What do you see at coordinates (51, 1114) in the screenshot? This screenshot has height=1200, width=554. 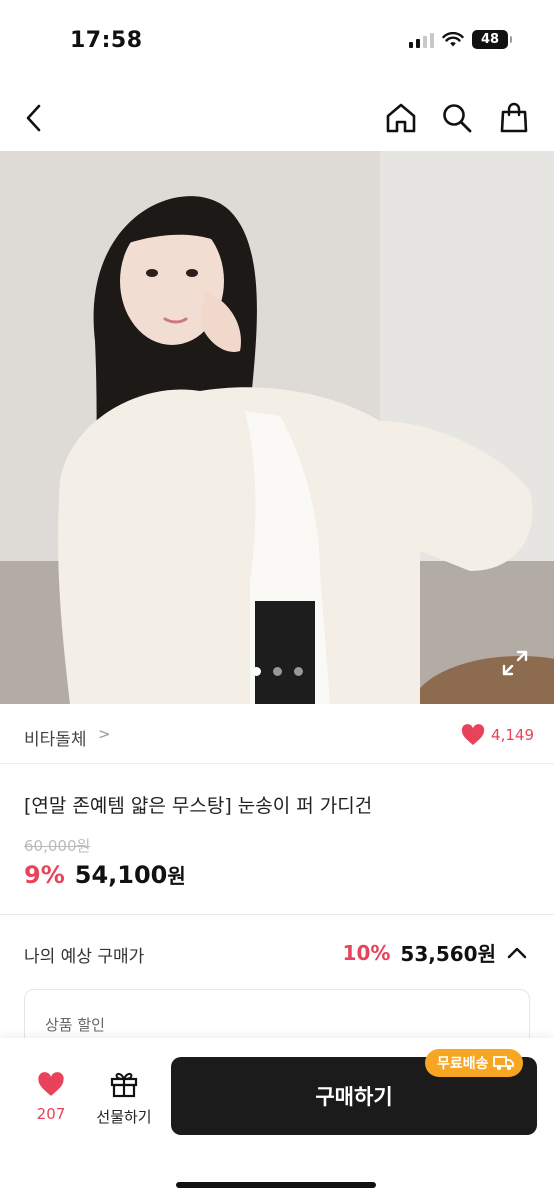 I see `wishlist-count: 207` at bounding box center [51, 1114].